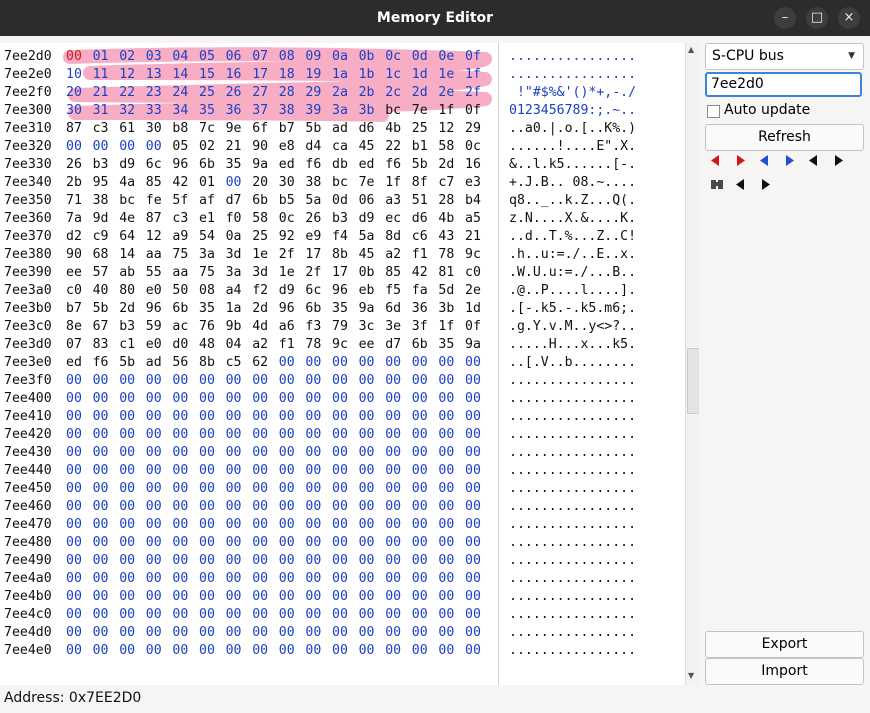 The width and height of the screenshot is (870, 713). What do you see at coordinates (341, 201) in the screenshot?
I see `hex-byte: 0d` at bounding box center [341, 201].